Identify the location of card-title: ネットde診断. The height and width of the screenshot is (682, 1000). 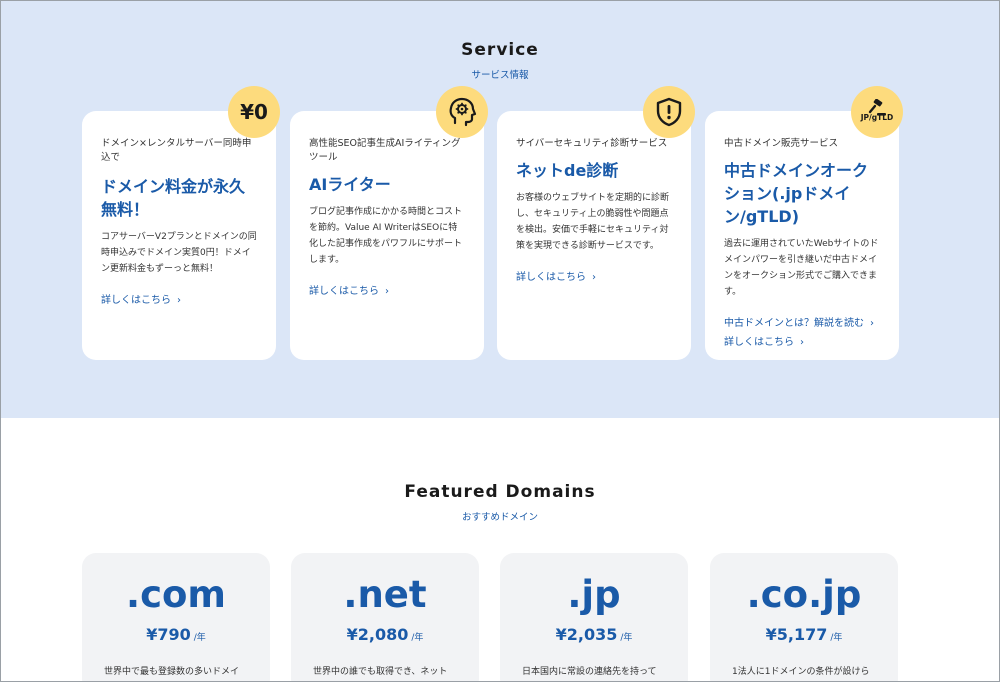
(567, 170).